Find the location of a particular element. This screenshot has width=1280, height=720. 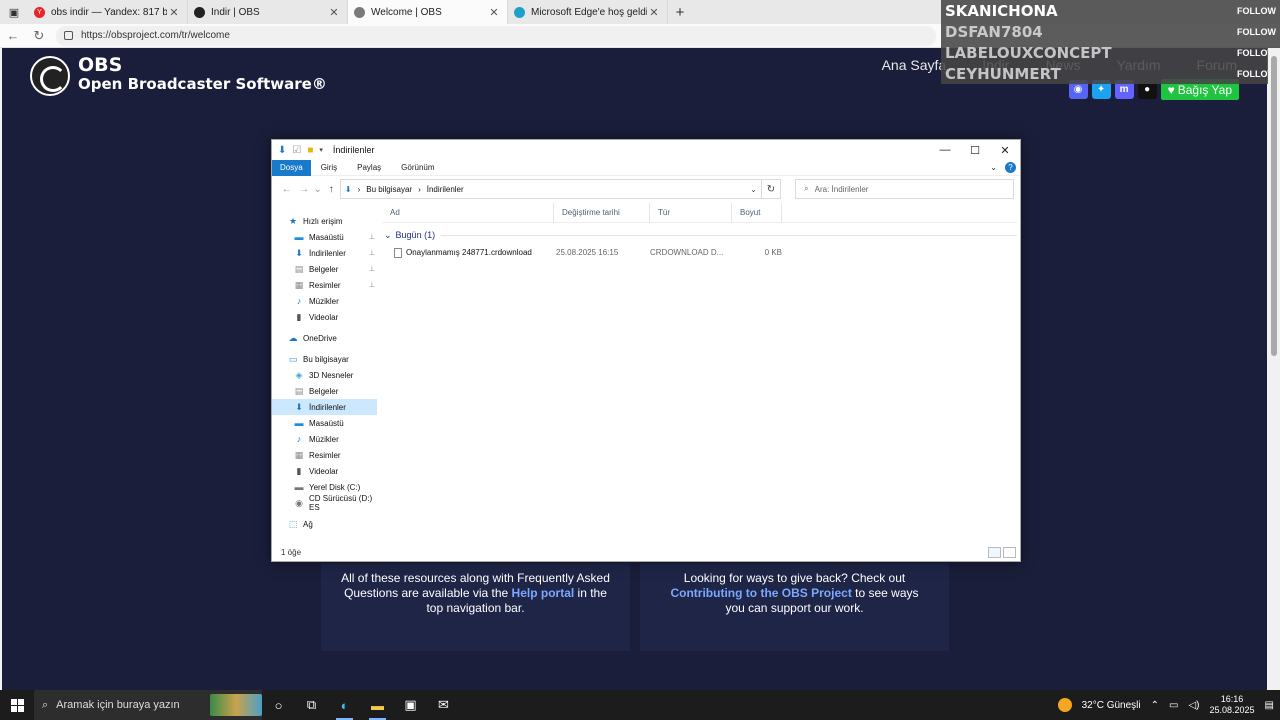

column-header: Ad is located at coordinates (468, 212).